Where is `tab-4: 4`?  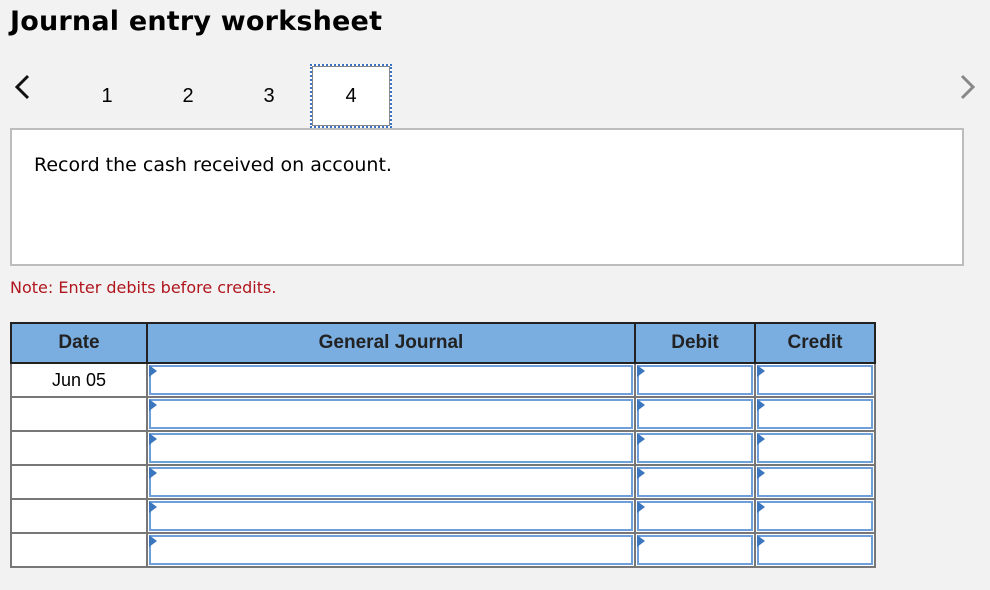 tab-4: 4 is located at coordinates (351, 96).